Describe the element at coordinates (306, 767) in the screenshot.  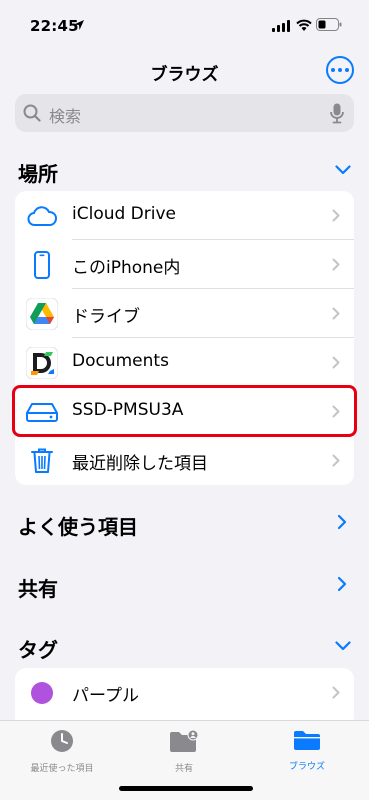
I see `tab-label: ブラウズ` at that location.